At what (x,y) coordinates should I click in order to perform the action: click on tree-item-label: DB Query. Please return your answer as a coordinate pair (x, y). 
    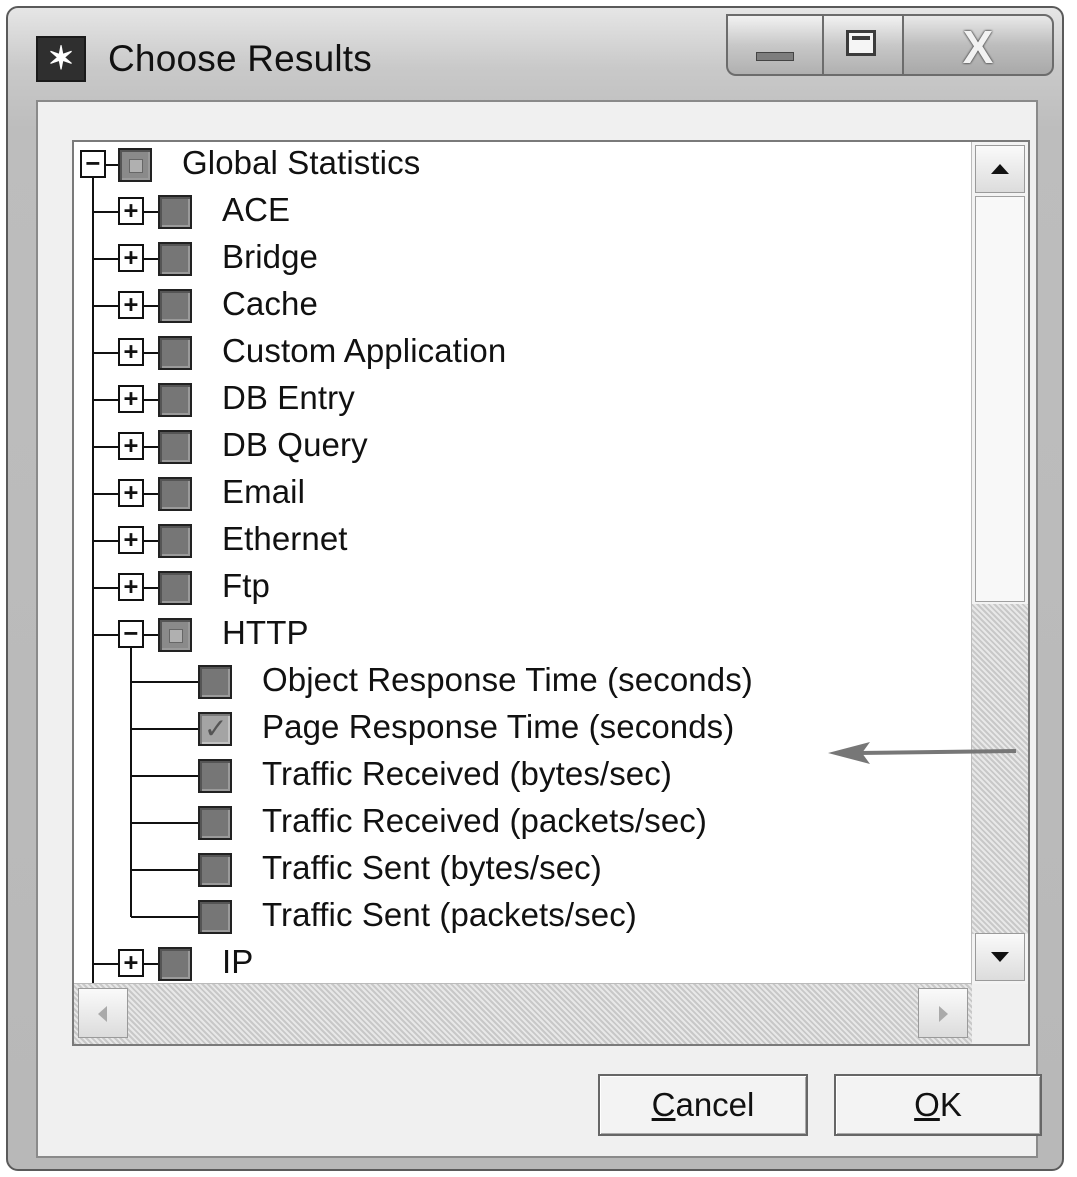
    Looking at the image, I should click on (295, 444).